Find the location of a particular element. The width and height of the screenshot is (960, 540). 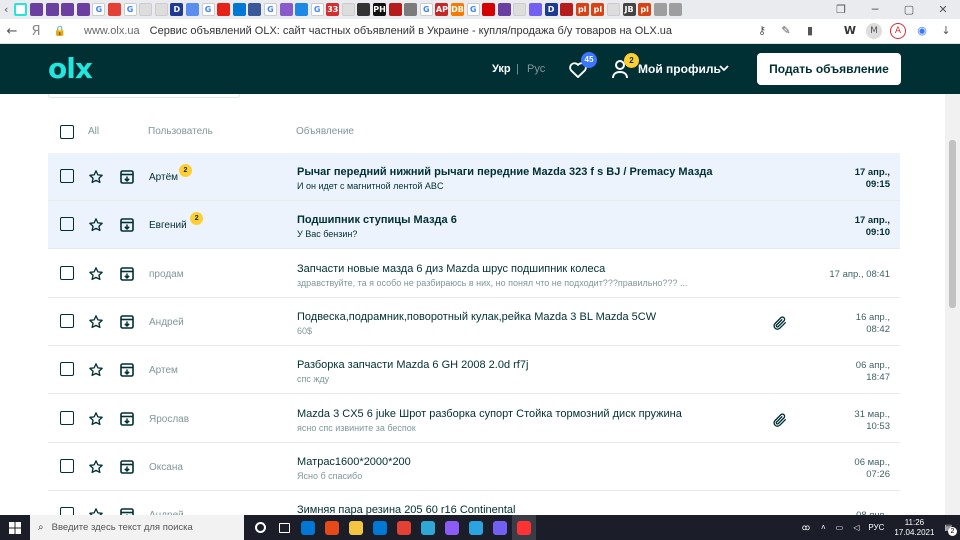

sender-name: Ярослав is located at coordinates (169, 419).